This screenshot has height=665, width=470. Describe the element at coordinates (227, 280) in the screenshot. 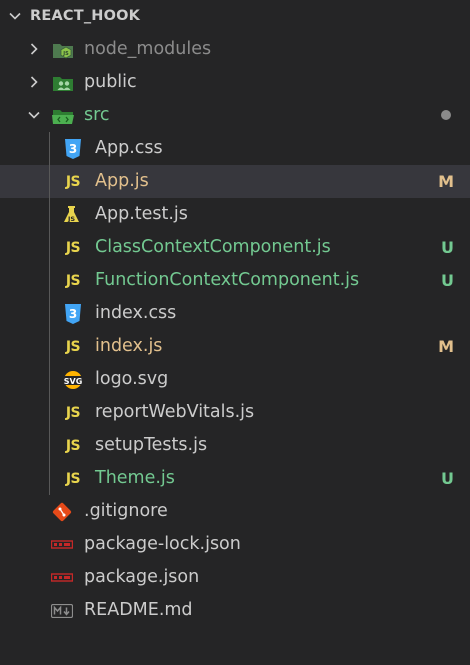

I see `tree-item-label: FunctionContextComponent.js` at that location.